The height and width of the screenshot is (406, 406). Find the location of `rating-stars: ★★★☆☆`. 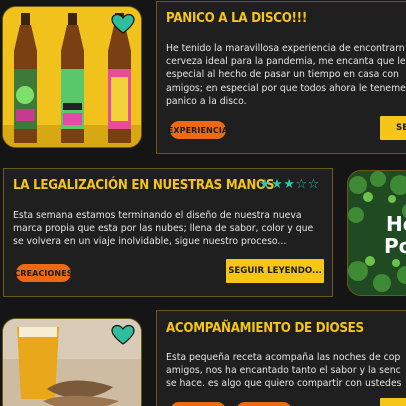

rating-stars: ★★★☆☆ is located at coordinates (289, 184).